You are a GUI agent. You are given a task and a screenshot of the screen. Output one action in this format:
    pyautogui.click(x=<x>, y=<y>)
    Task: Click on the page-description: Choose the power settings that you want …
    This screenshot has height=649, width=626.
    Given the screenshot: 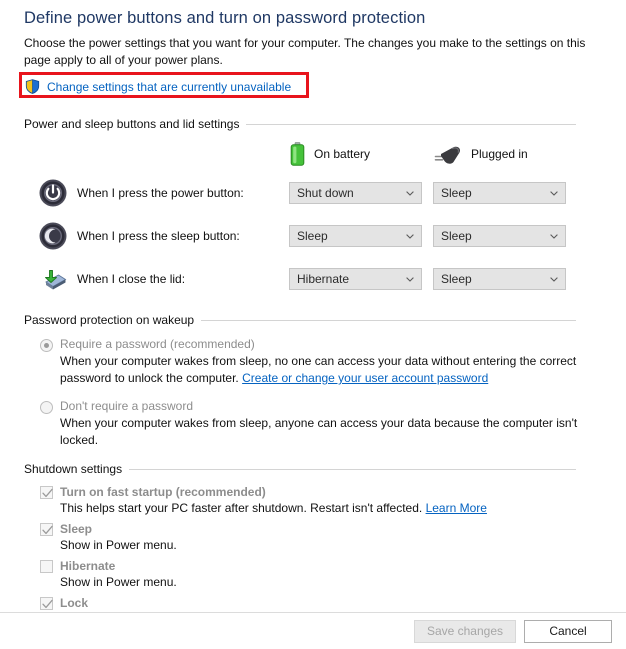 What is the action you would take?
    pyautogui.click(x=305, y=51)
    